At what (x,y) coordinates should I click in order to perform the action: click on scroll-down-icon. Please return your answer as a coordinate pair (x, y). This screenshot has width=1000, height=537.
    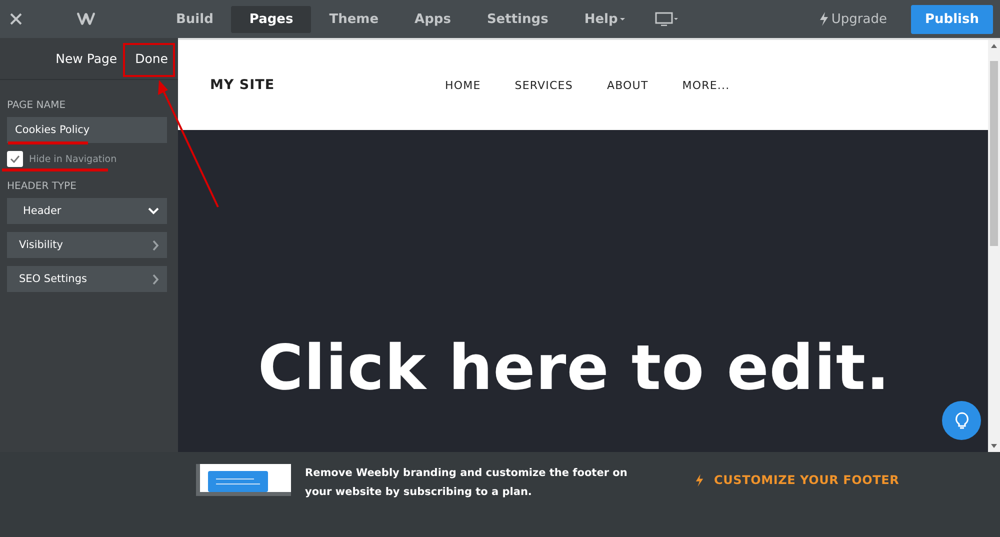
    Looking at the image, I should click on (994, 446).